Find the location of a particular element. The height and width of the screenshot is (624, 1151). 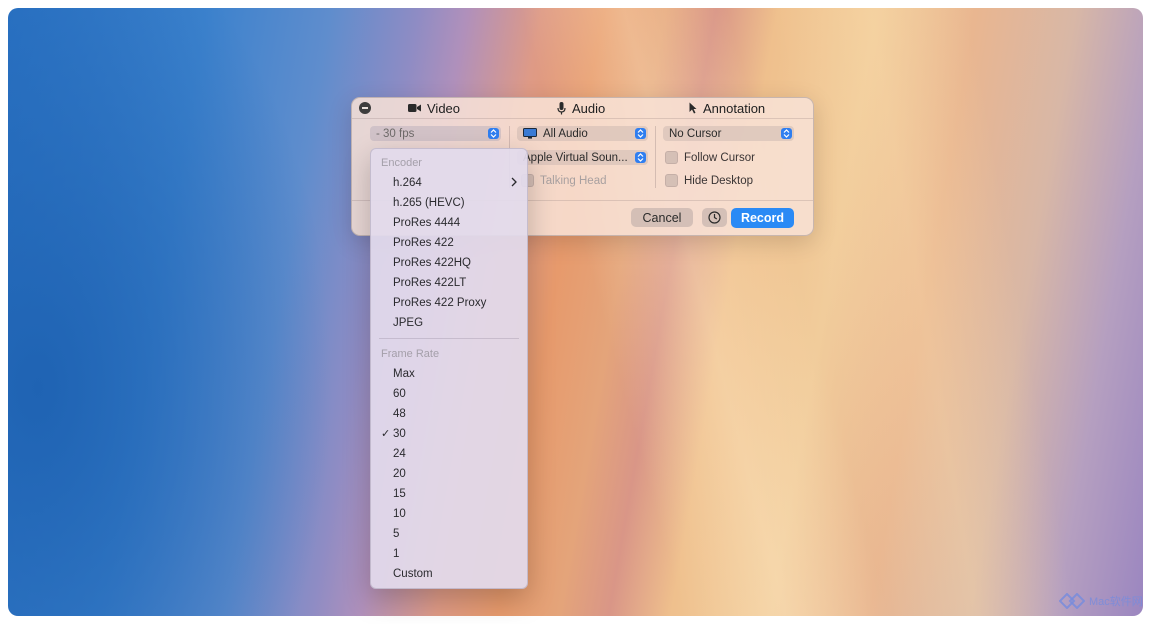

menu-item-framerate: 1 is located at coordinates (449, 554).